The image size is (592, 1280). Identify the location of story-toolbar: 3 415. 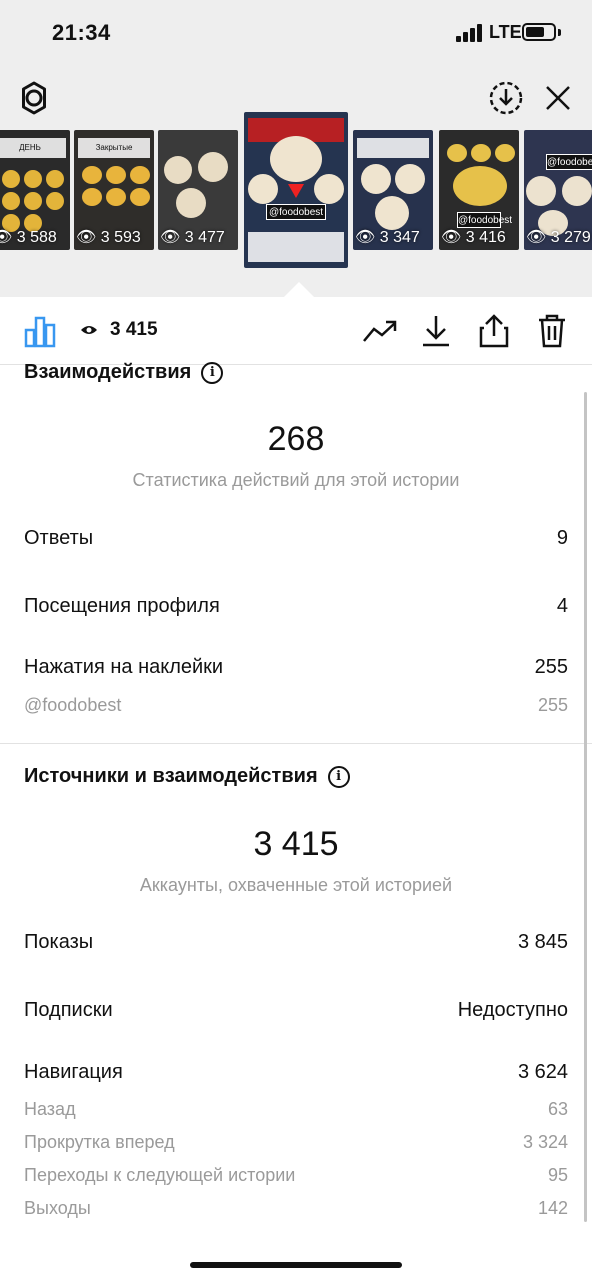
(296, 331).